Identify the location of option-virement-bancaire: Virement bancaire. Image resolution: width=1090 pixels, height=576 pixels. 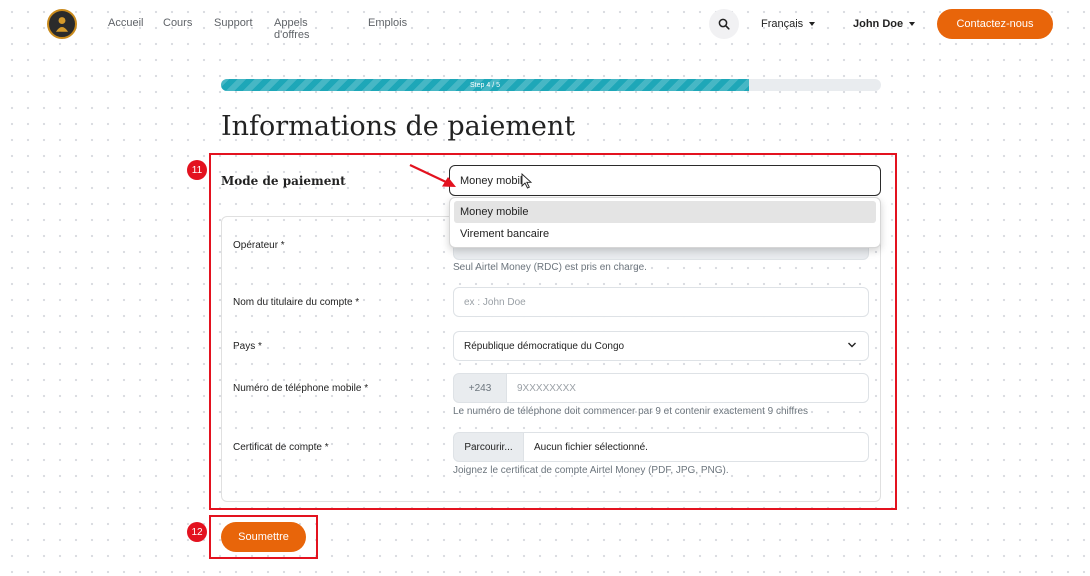
(665, 234).